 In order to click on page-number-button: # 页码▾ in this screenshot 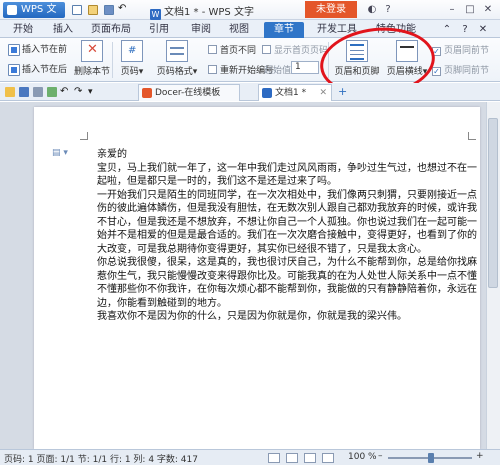, I will do `click(132, 58)`.